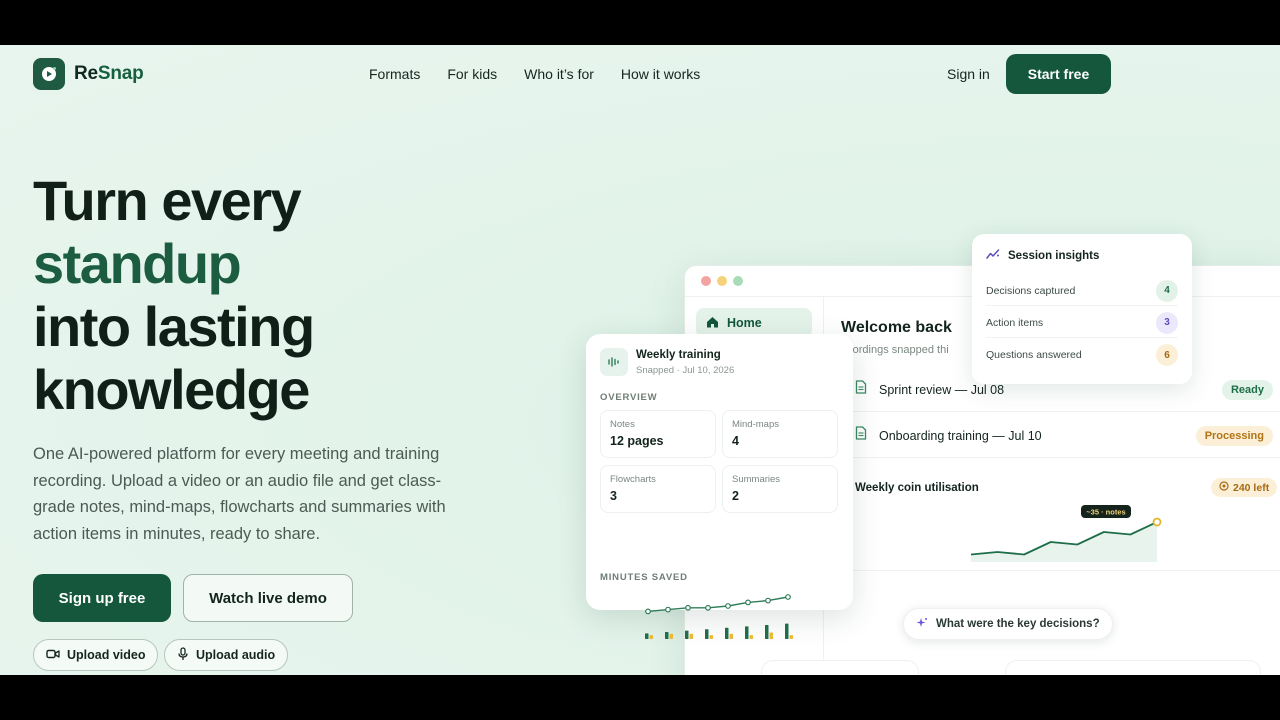 This screenshot has width=1280, height=720. What do you see at coordinates (102, 598) in the screenshot?
I see `sign-up-free-button: Sign up free` at bounding box center [102, 598].